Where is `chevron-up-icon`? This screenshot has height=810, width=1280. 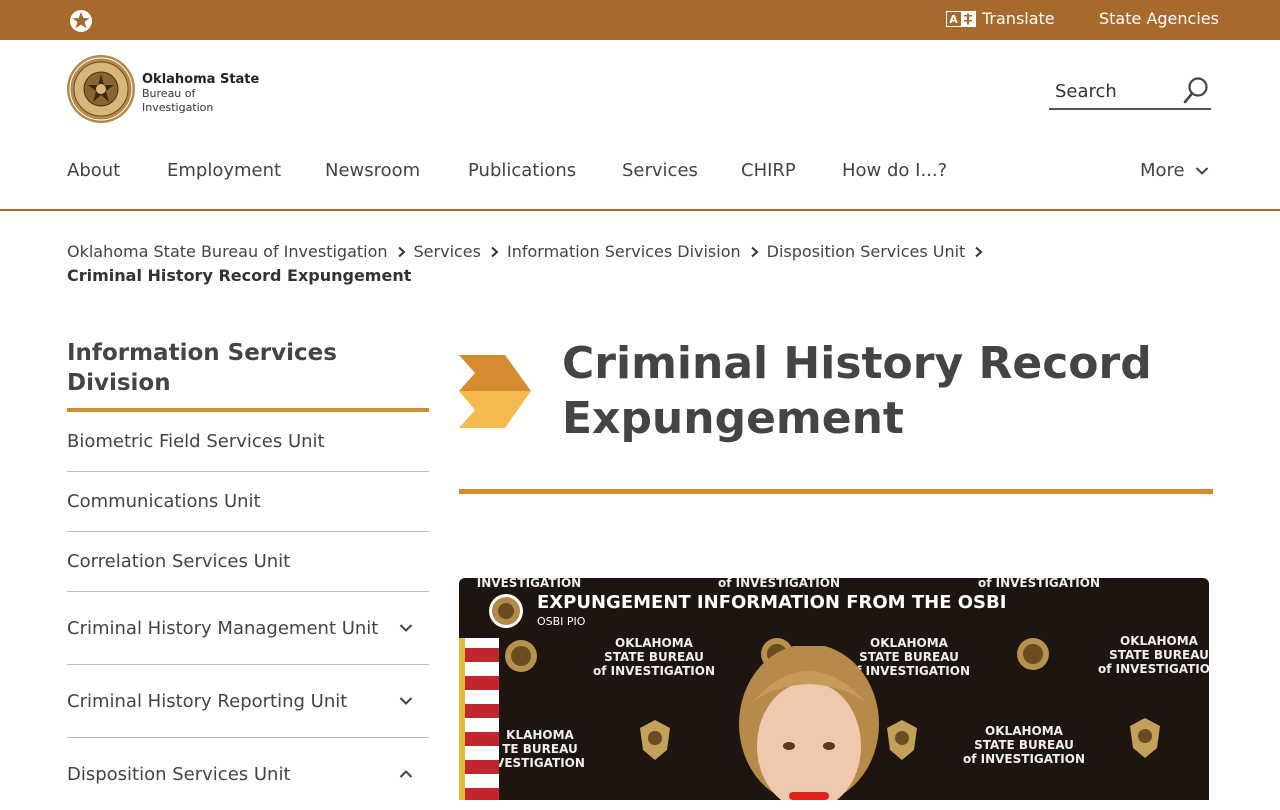 chevron-up-icon is located at coordinates (406, 774).